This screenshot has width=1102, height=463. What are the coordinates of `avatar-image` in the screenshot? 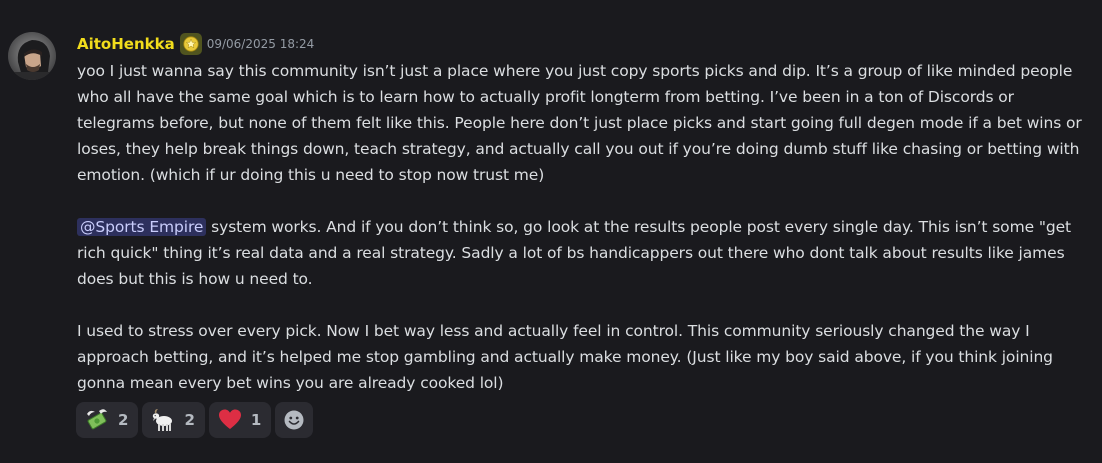 It's located at (32, 56).